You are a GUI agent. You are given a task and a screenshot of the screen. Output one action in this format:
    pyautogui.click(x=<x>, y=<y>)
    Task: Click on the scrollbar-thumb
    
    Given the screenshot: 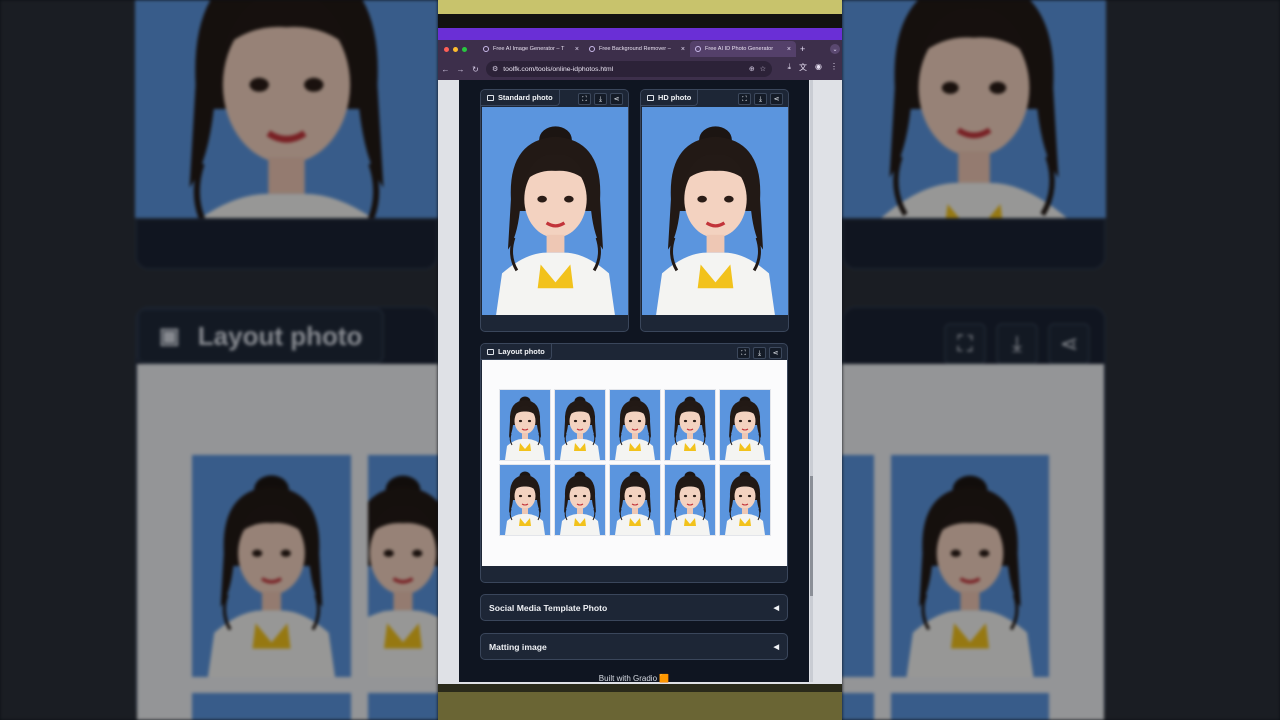 What is the action you would take?
    pyautogui.click(x=811, y=536)
    